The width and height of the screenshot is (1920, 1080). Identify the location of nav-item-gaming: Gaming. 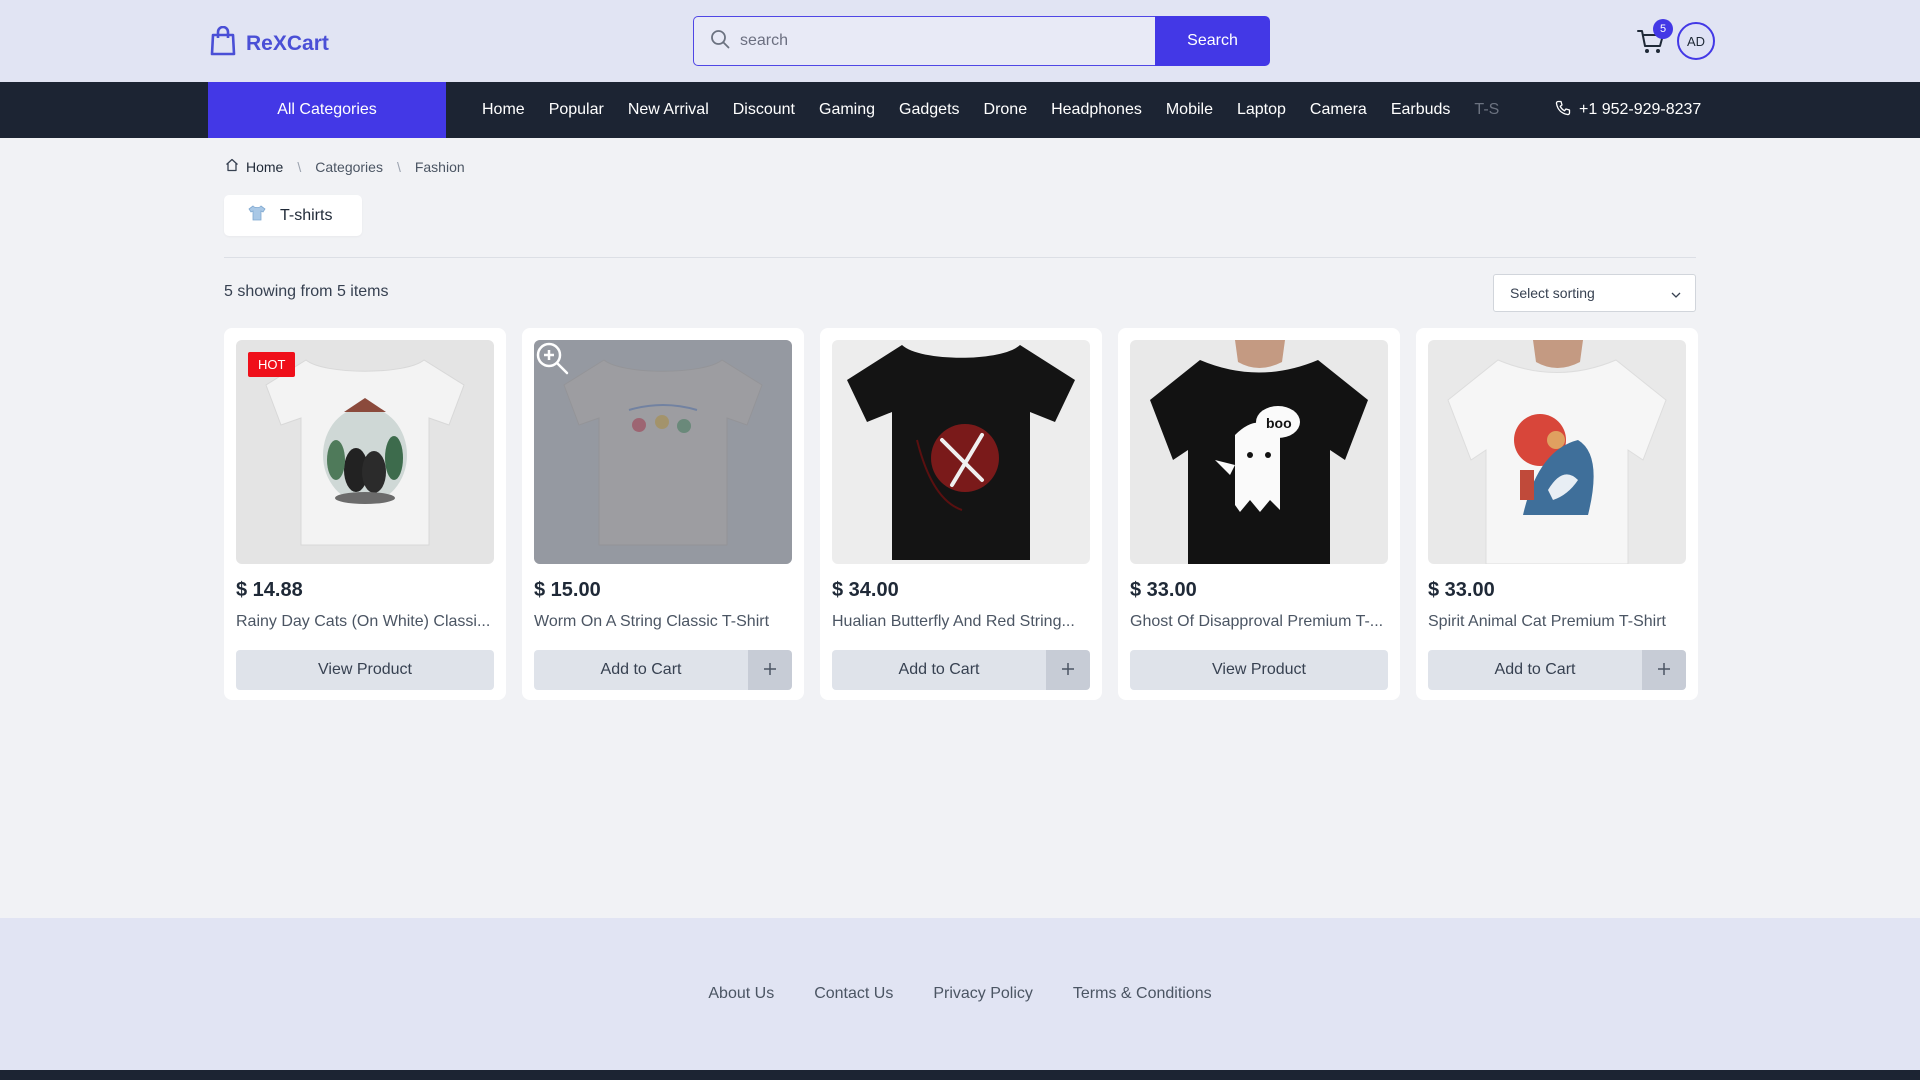
(847, 110).